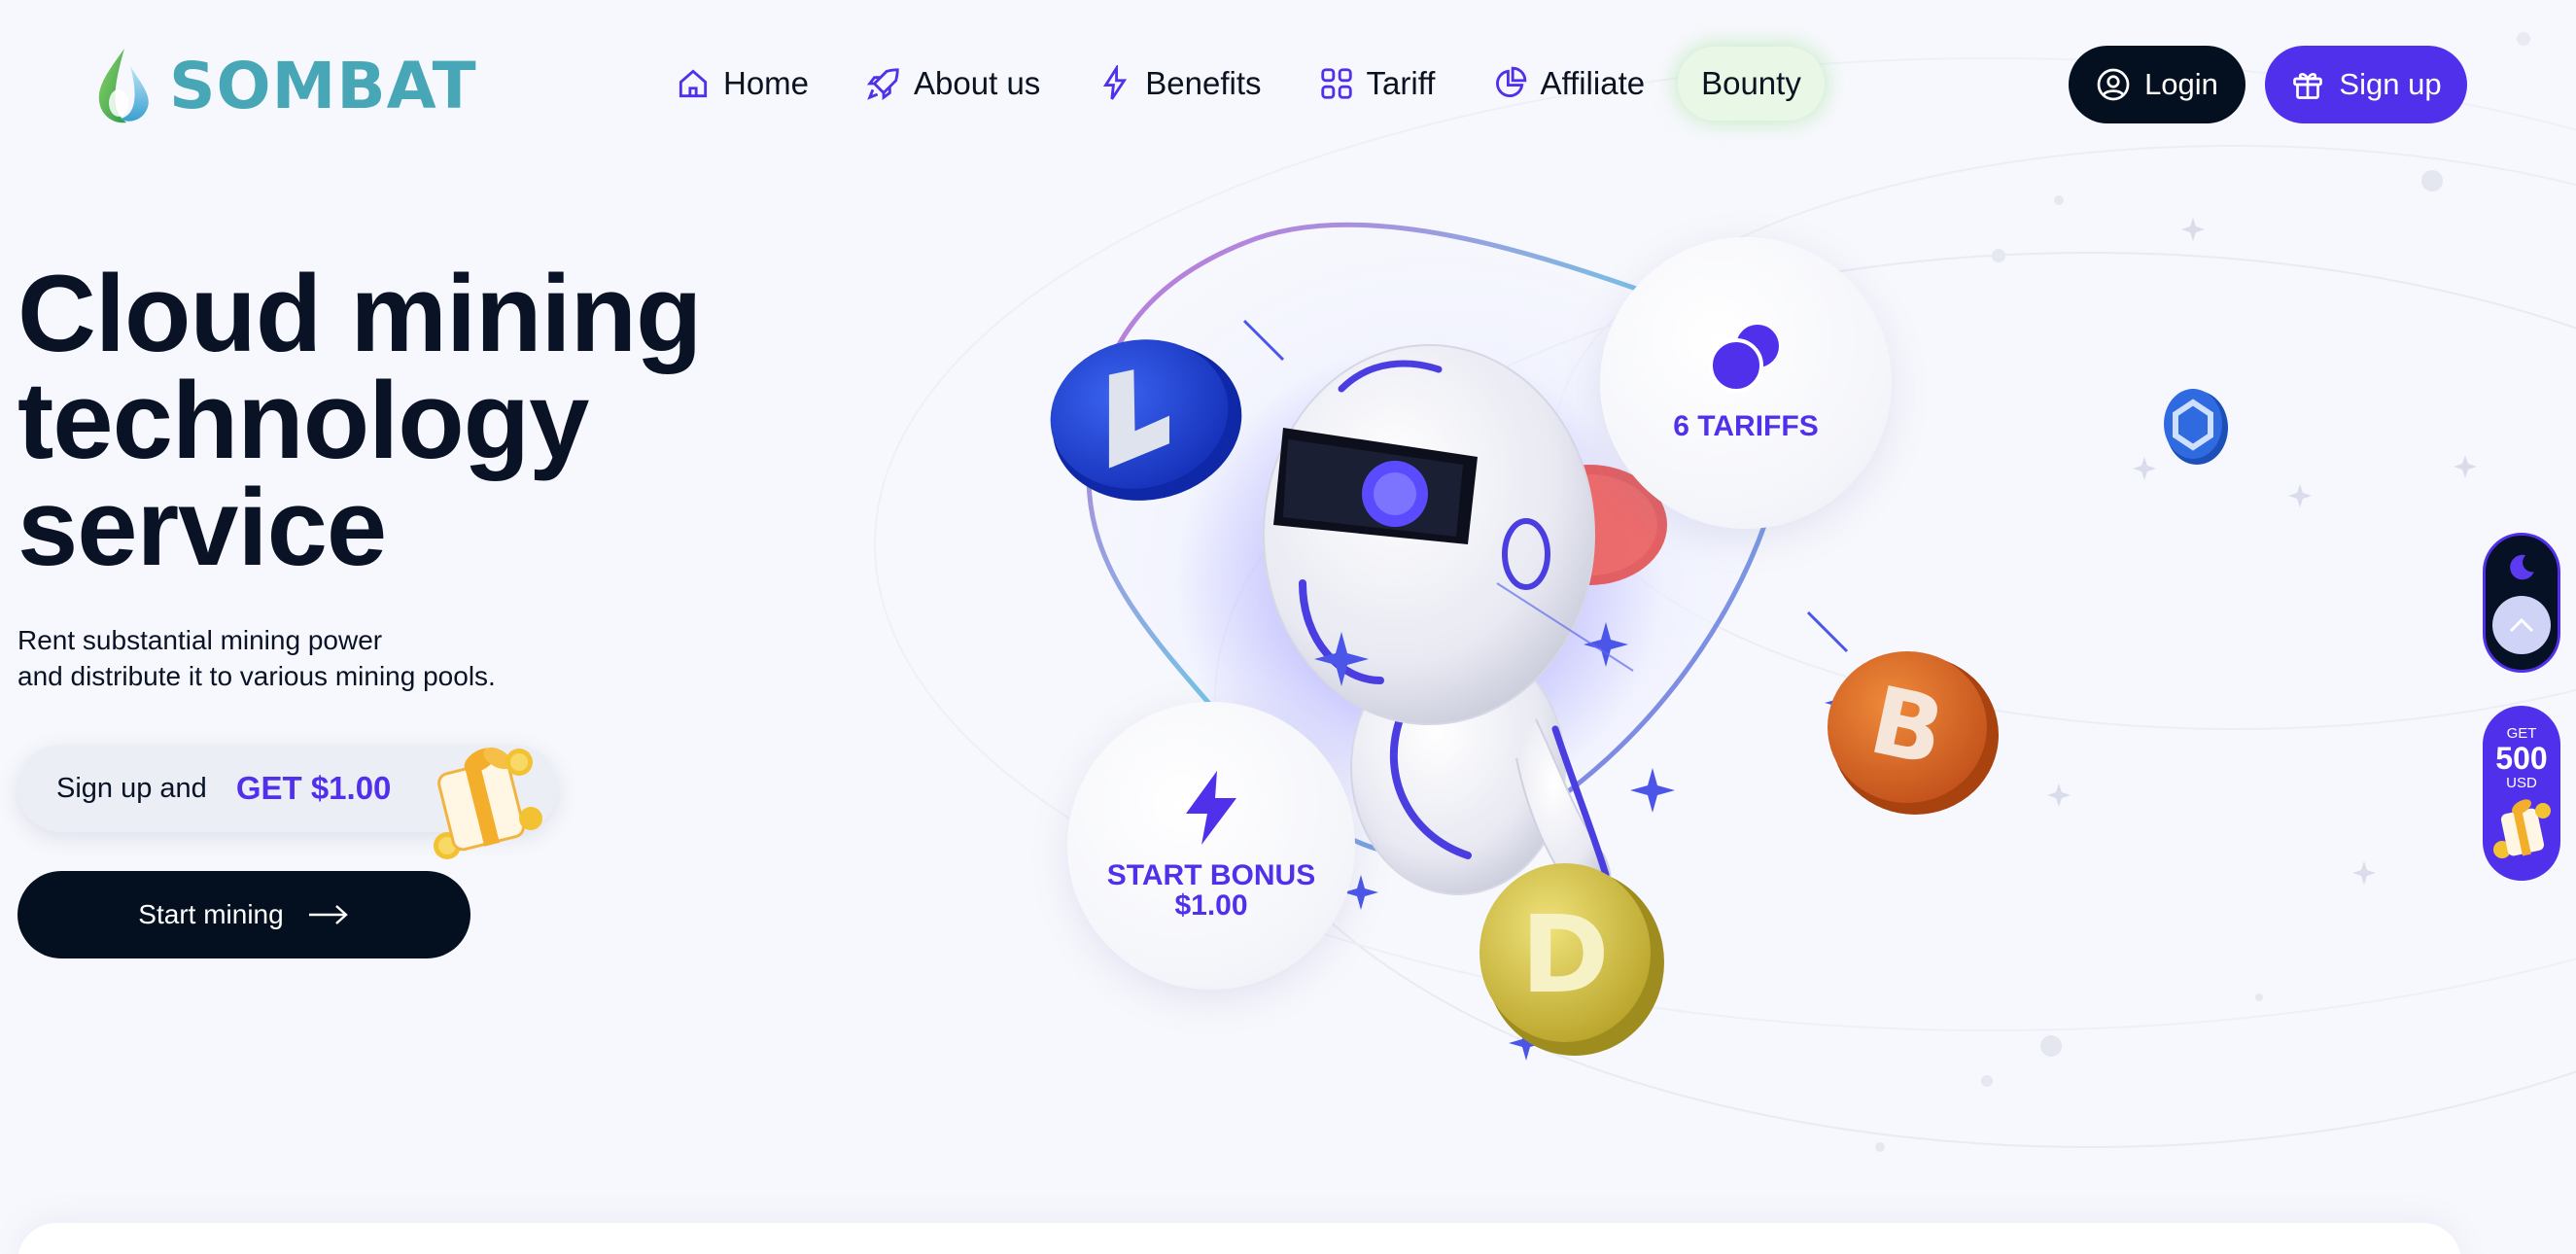  I want to click on nav-item-affiliate: Affiliate, so click(1568, 84).